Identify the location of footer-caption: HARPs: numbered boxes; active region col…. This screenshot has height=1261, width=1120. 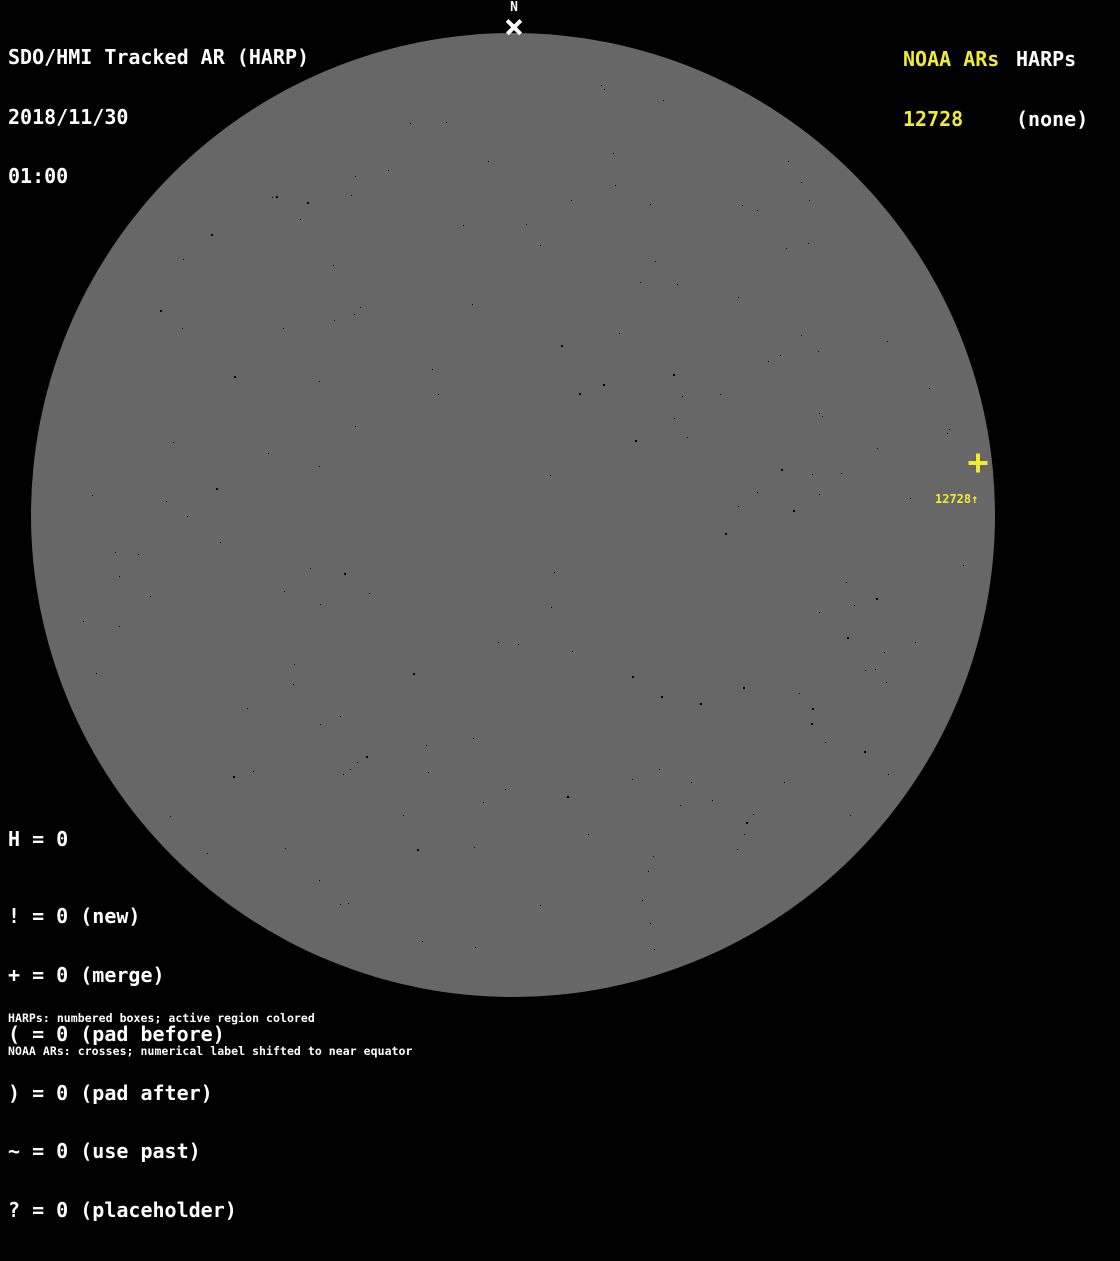
(210, 1035).